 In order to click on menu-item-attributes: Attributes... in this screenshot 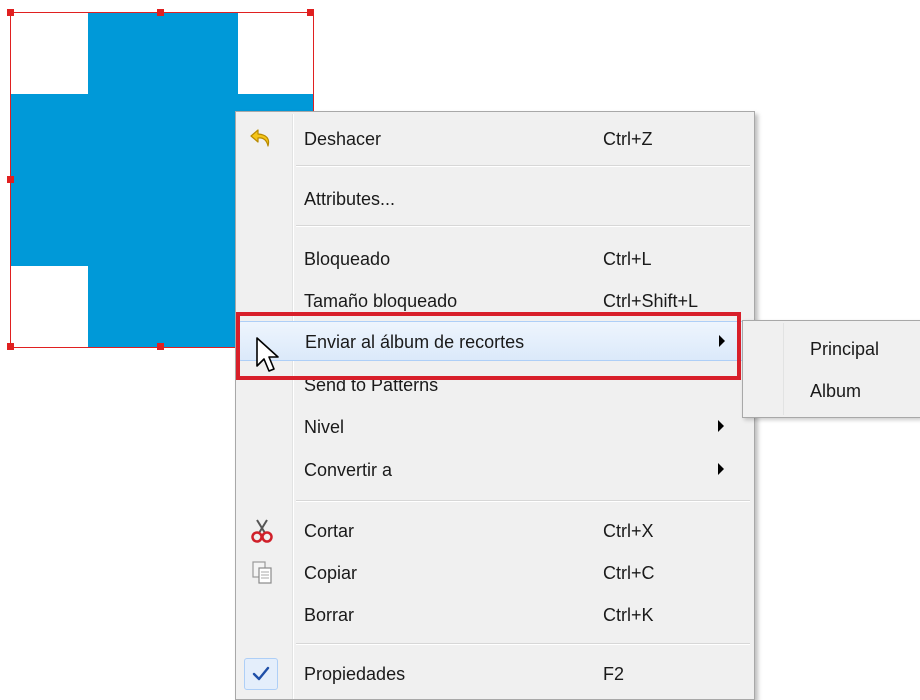, I will do `click(495, 199)`.